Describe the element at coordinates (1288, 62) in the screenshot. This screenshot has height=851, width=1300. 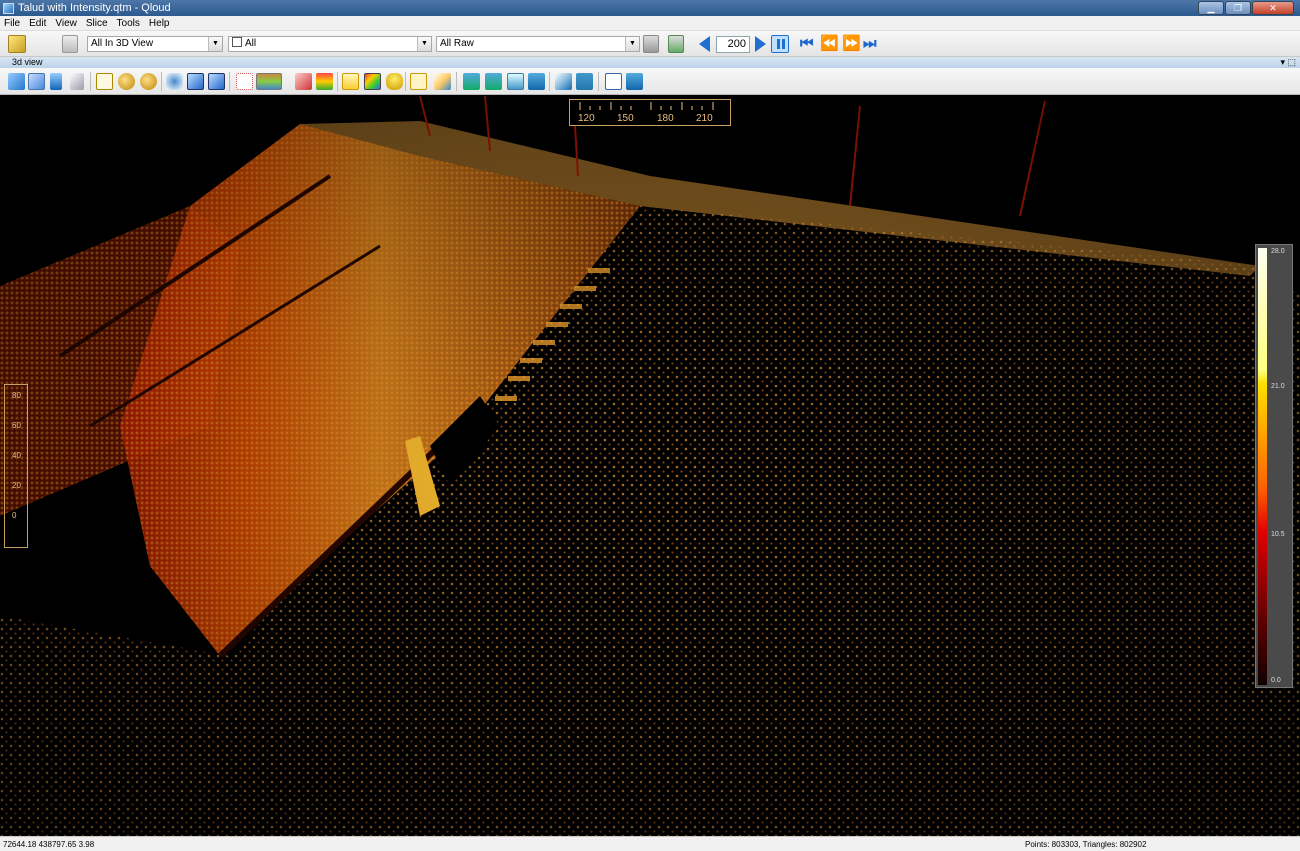
I see `panel-controls: ▾ ⬚` at that location.